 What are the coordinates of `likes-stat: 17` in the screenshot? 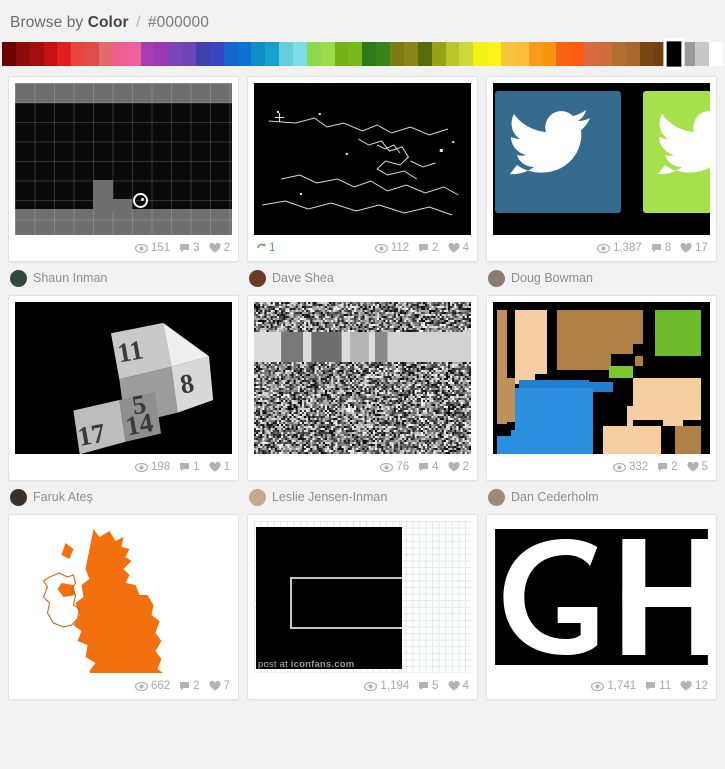 It's located at (694, 248).